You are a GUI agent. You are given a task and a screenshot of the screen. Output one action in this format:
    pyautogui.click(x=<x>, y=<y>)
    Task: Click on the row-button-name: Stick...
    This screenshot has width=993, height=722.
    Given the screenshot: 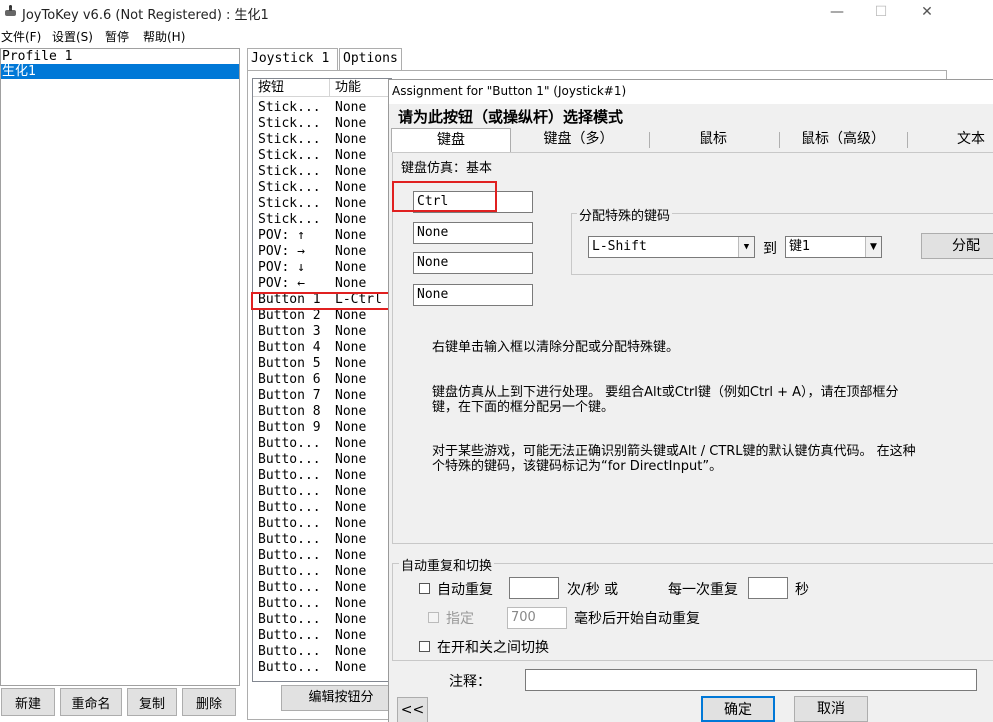 What is the action you would take?
    pyautogui.click(x=289, y=171)
    